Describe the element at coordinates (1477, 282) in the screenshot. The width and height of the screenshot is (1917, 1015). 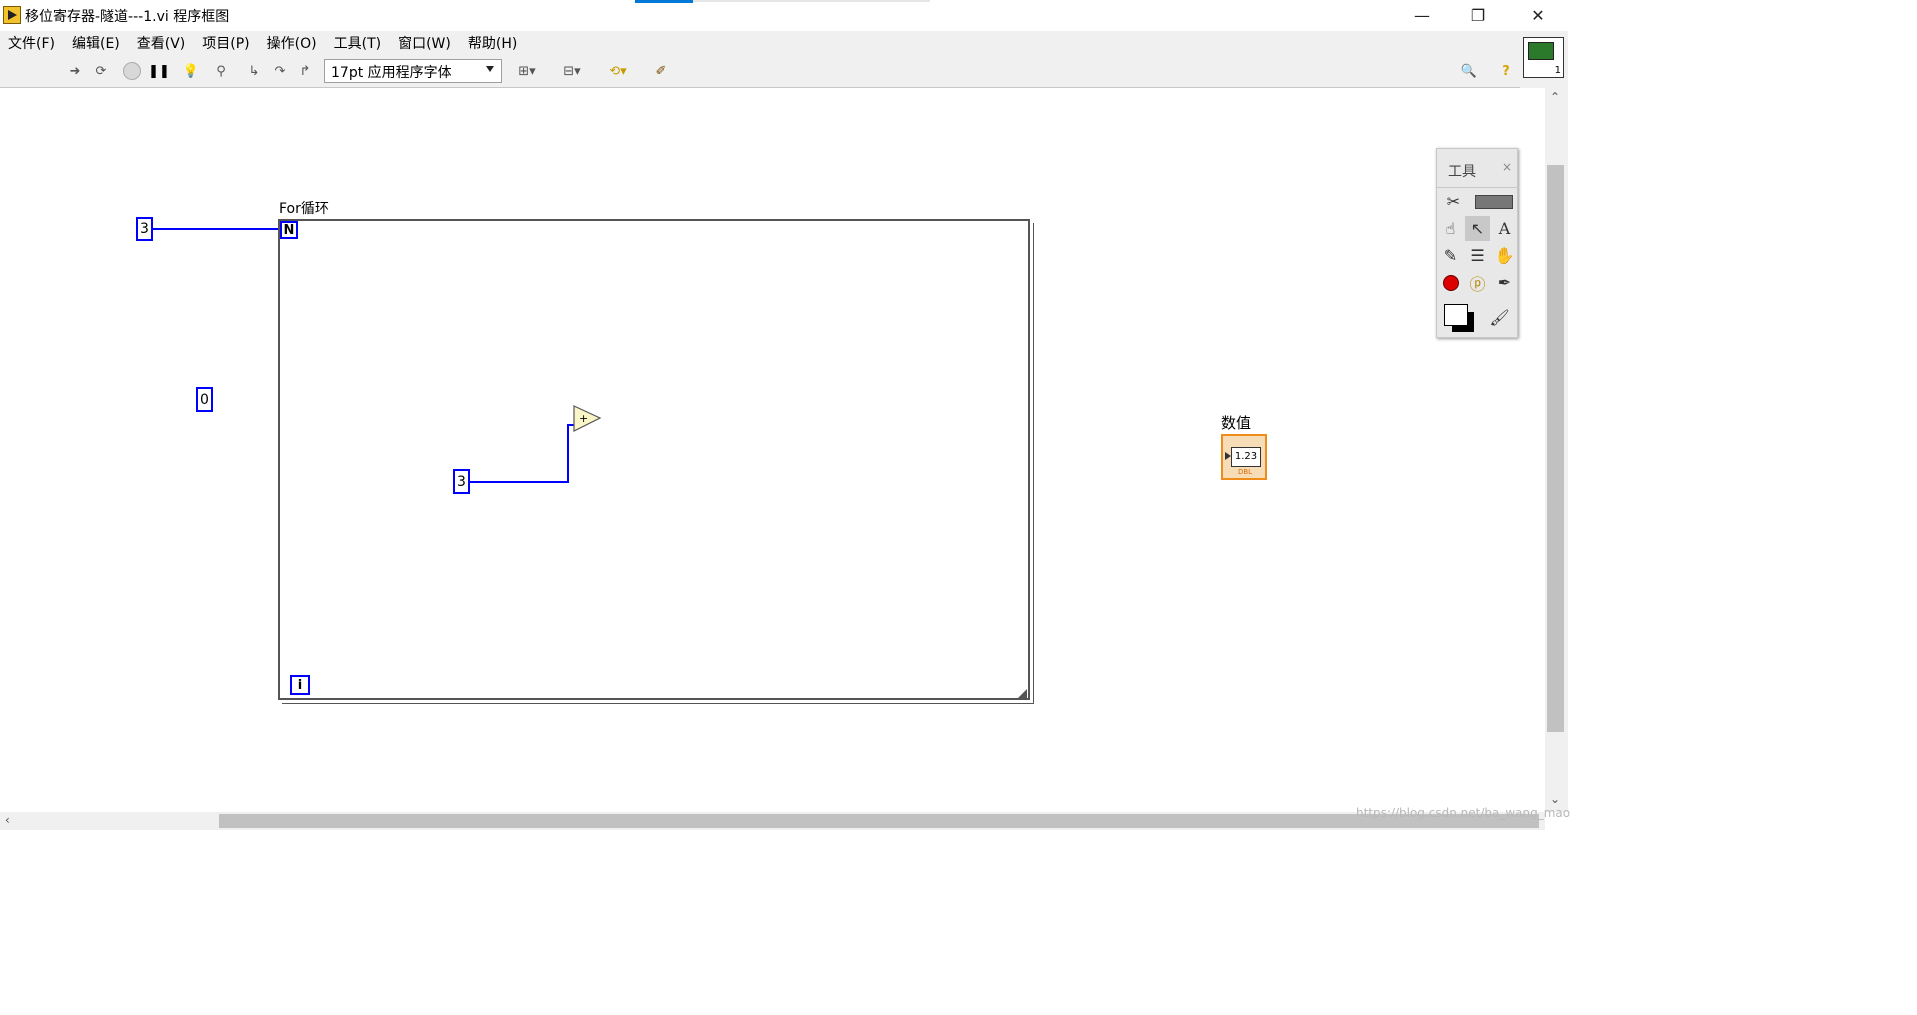
I see `probe-tool-icon: ⓟ` at that location.